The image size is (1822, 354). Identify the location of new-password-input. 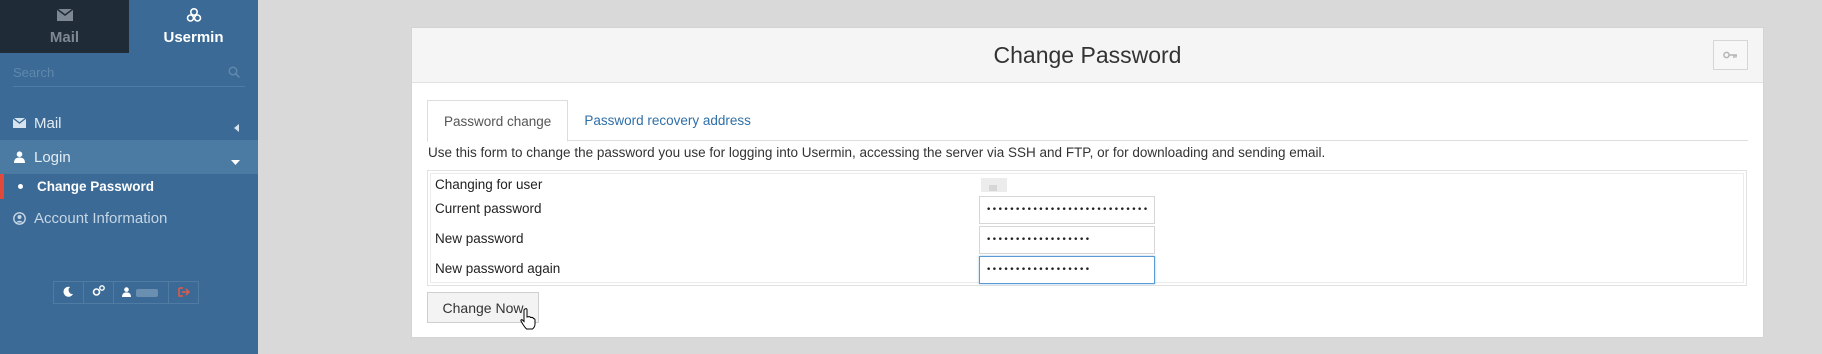
(1067, 240).